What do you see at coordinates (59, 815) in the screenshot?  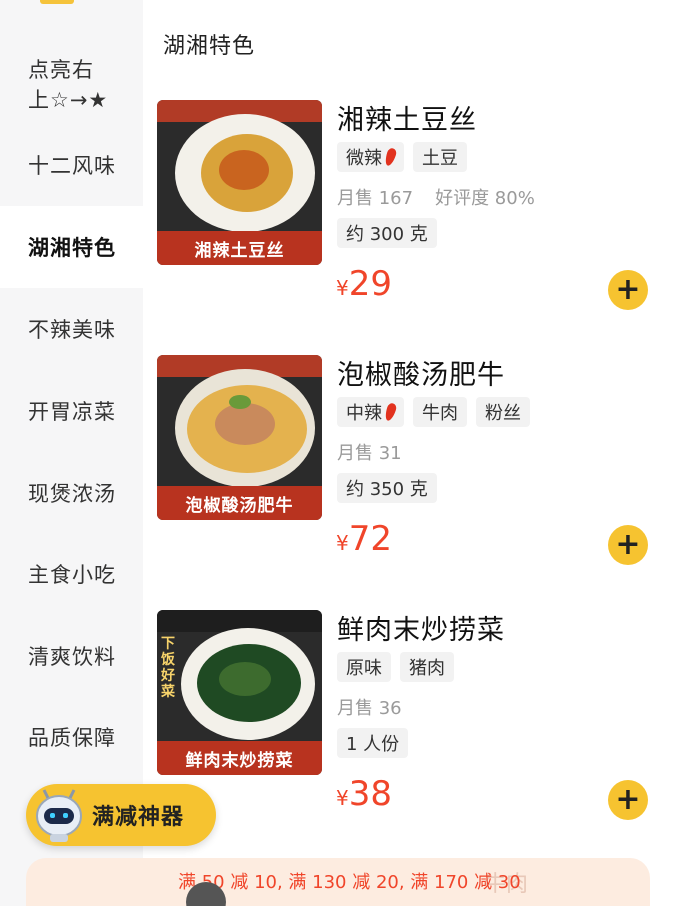 I see `robot-mascot-icon` at bounding box center [59, 815].